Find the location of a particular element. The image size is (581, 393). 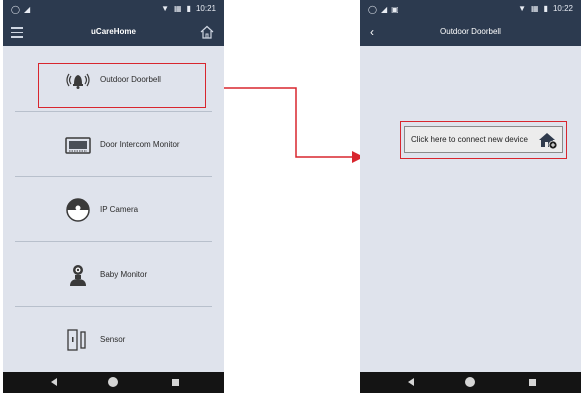

ip-camera-icon is located at coordinates (78, 210).